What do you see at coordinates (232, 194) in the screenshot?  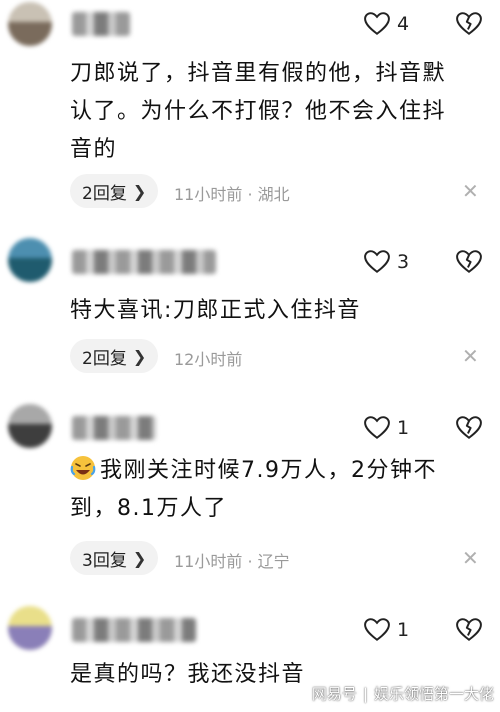 I see `comment-meta: 11小时前 · 湖北` at bounding box center [232, 194].